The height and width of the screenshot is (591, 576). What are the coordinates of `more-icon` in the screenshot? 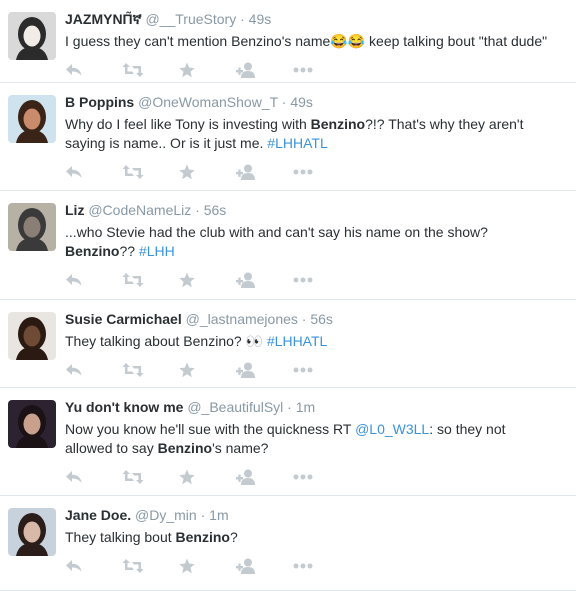 It's located at (303, 566).